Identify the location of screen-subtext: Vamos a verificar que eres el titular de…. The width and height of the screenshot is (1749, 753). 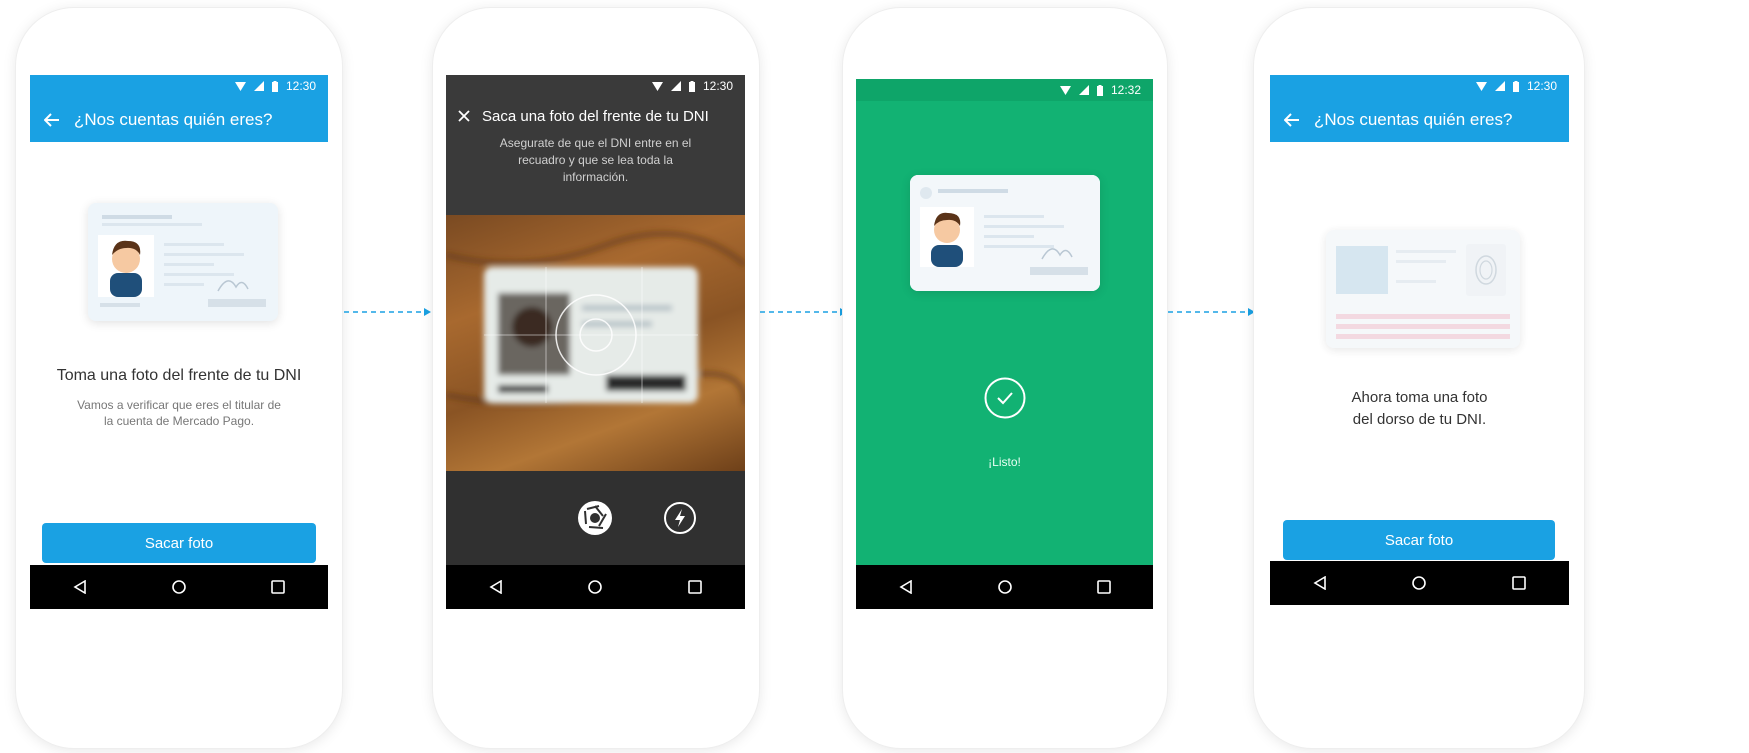
(179, 413).